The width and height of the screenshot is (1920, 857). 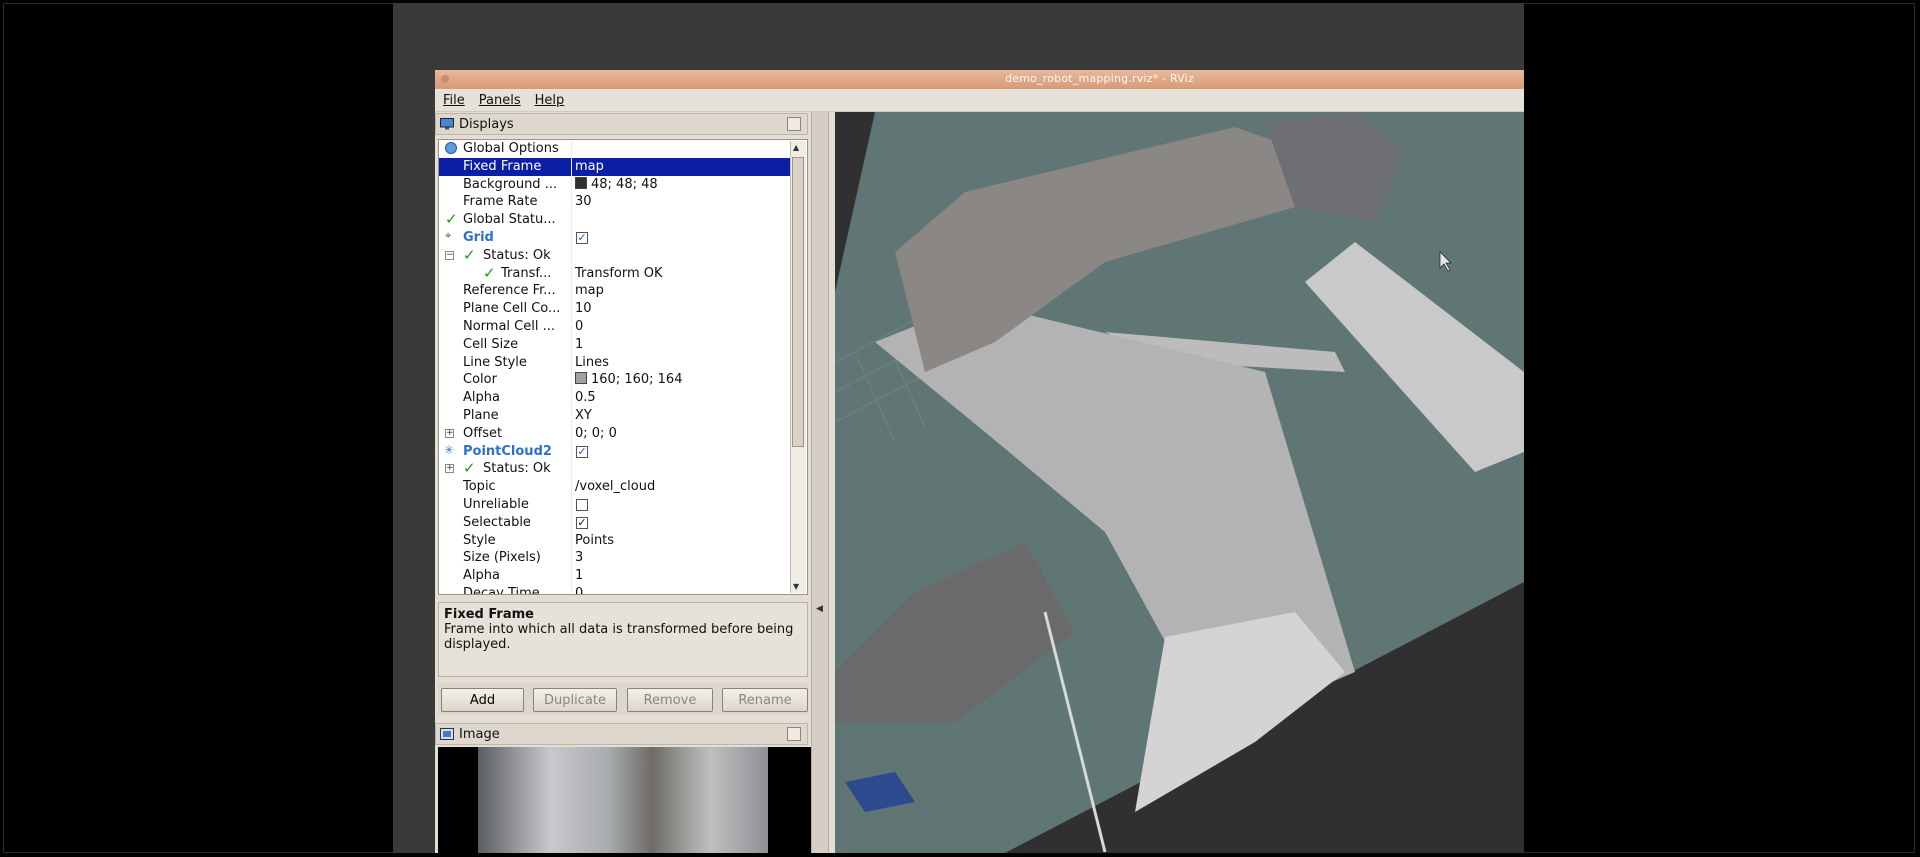 I want to click on scroll-thumb, so click(x=798, y=302).